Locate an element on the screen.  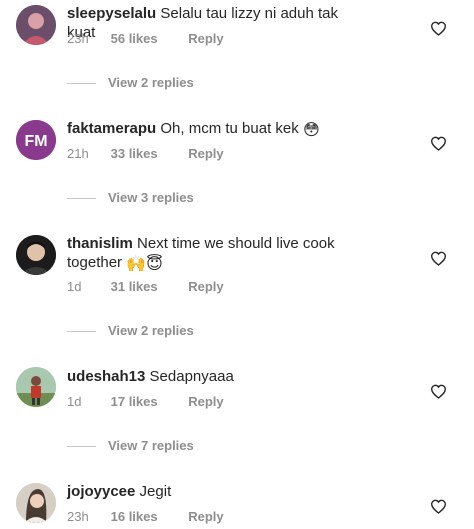
view-replies-button: View 3 replies is located at coordinates (130, 197).